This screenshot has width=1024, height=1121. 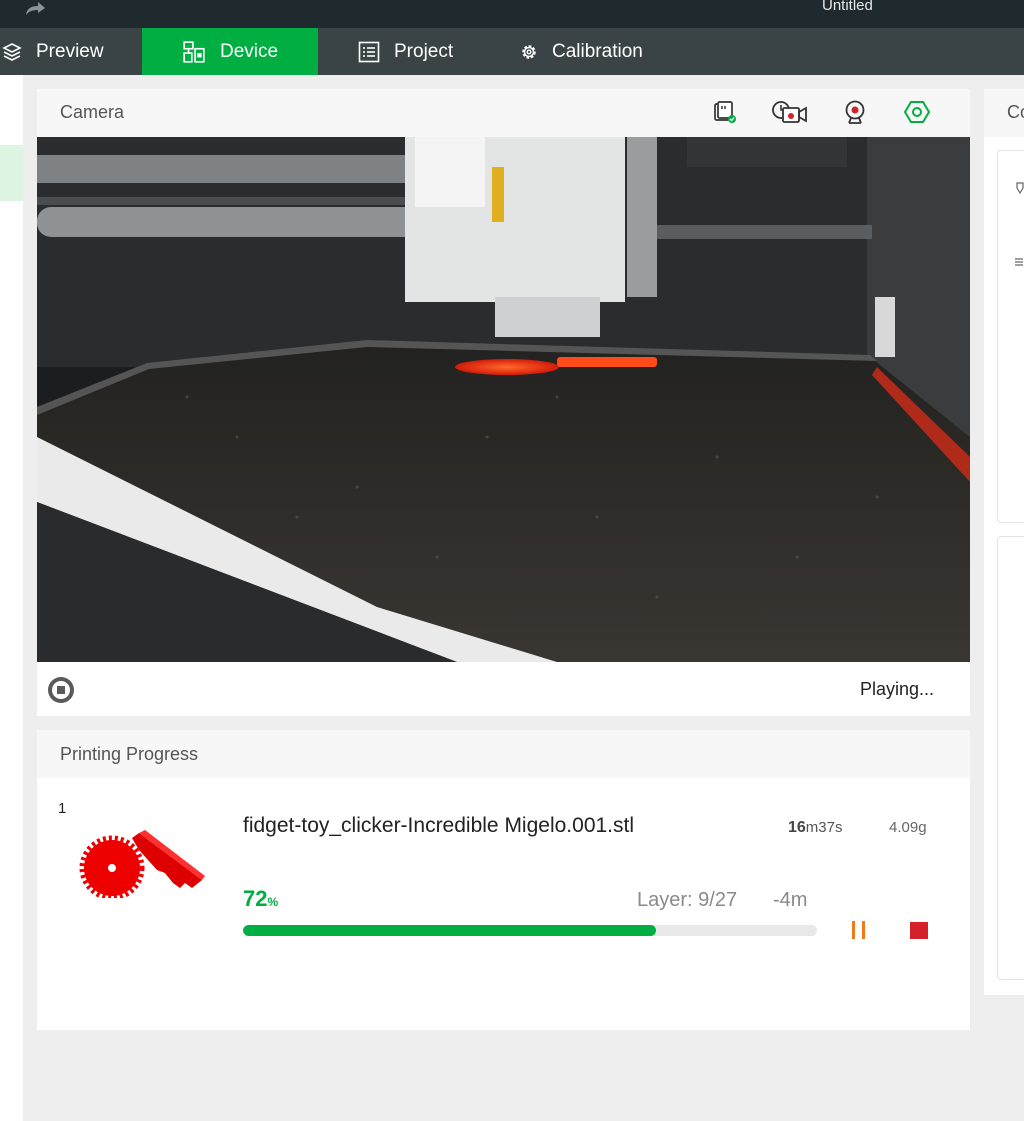 I want to click on tab-preview: Preview, so click(x=71, y=51).